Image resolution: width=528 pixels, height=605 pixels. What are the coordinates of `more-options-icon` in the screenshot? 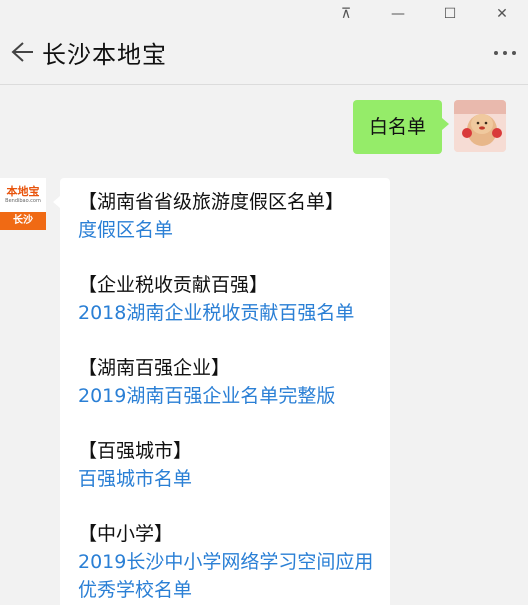 It's located at (505, 53).